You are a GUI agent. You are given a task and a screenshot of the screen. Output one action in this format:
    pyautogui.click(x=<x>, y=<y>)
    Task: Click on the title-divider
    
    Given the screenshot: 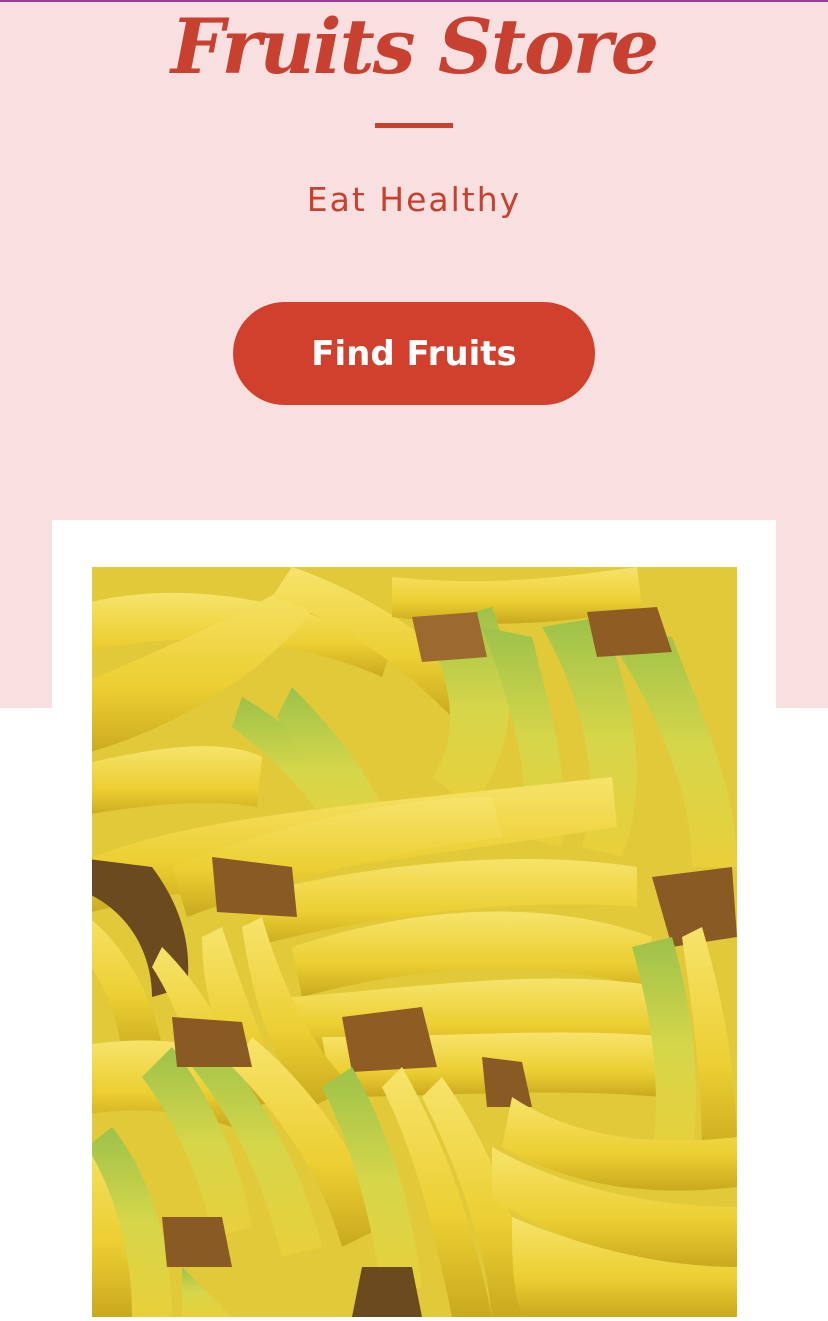 What is the action you would take?
    pyautogui.click(x=414, y=125)
    